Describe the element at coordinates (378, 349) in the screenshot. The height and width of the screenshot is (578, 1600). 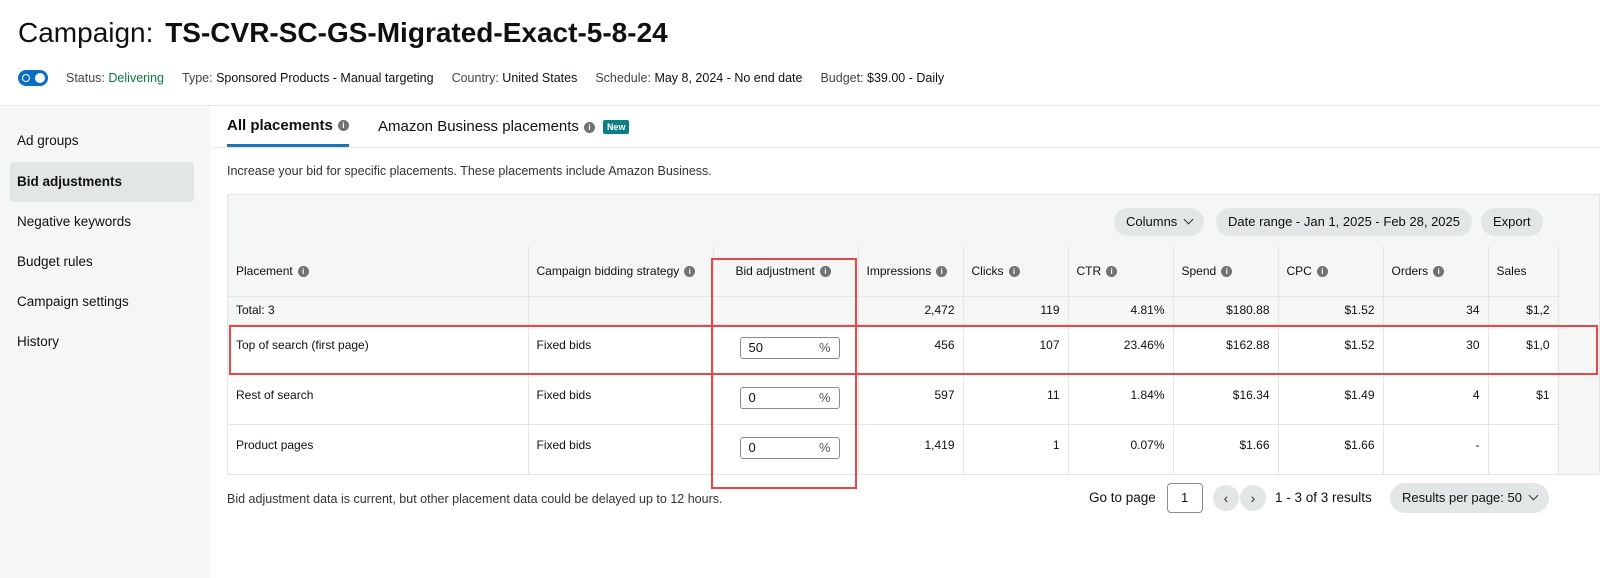
I see `placement-cell: Top of search (first page)` at that location.